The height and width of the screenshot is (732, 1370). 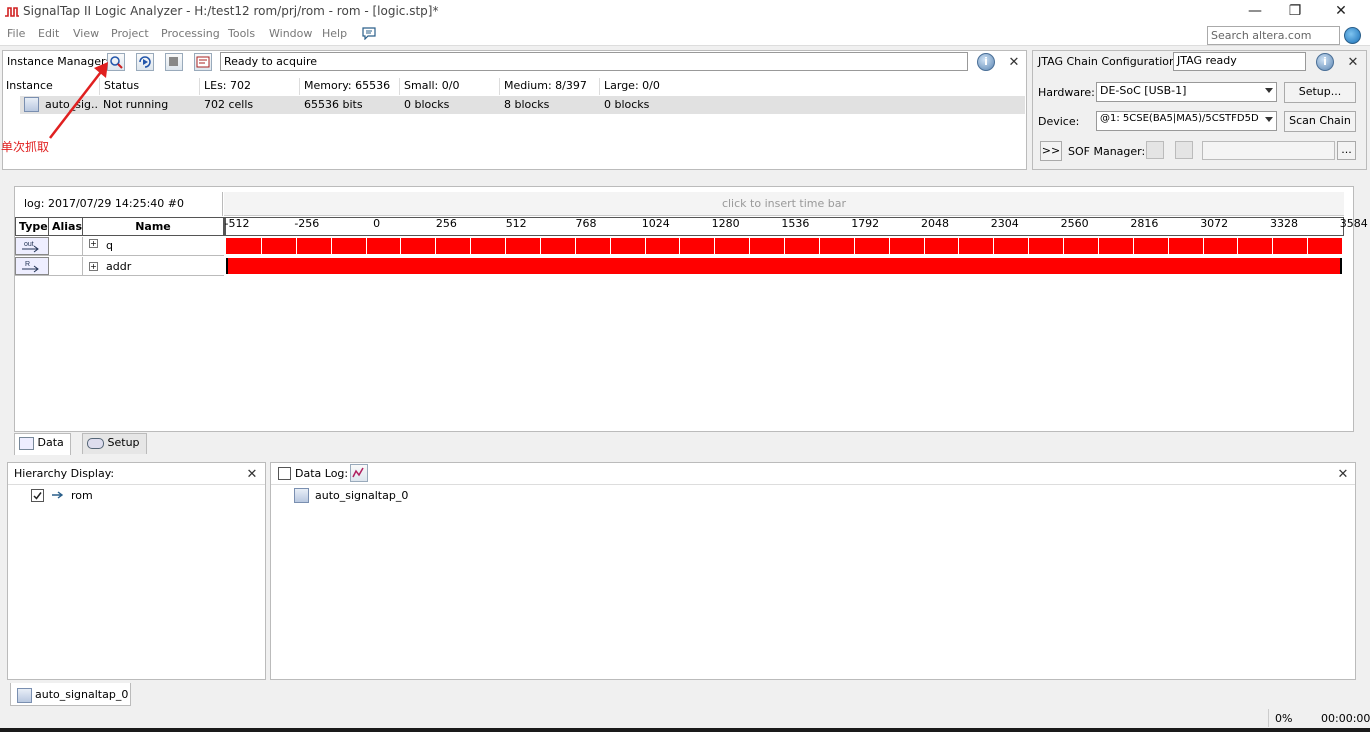 What do you see at coordinates (784, 246) in the screenshot?
I see `waveform-q` at bounding box center [784, 246].